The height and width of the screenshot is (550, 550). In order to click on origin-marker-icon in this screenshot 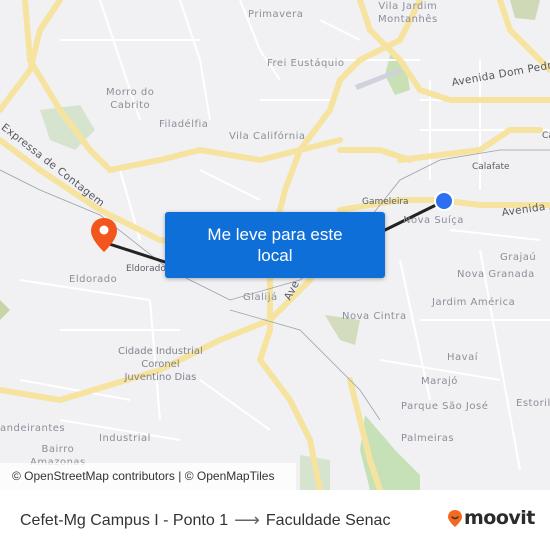, I will do `click(444, 201)`.